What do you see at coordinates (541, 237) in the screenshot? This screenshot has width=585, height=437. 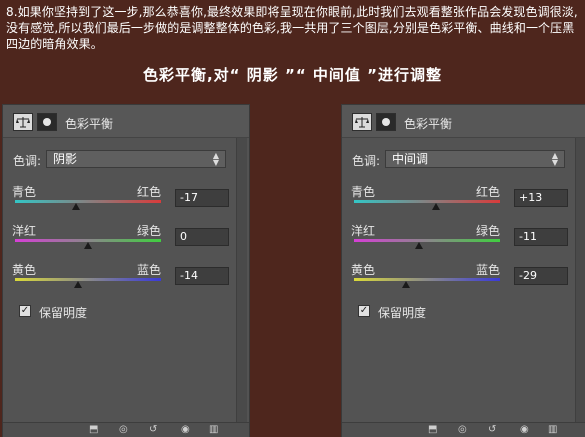 I see `slider-value-input: -11` at bounding box center [541, 237].